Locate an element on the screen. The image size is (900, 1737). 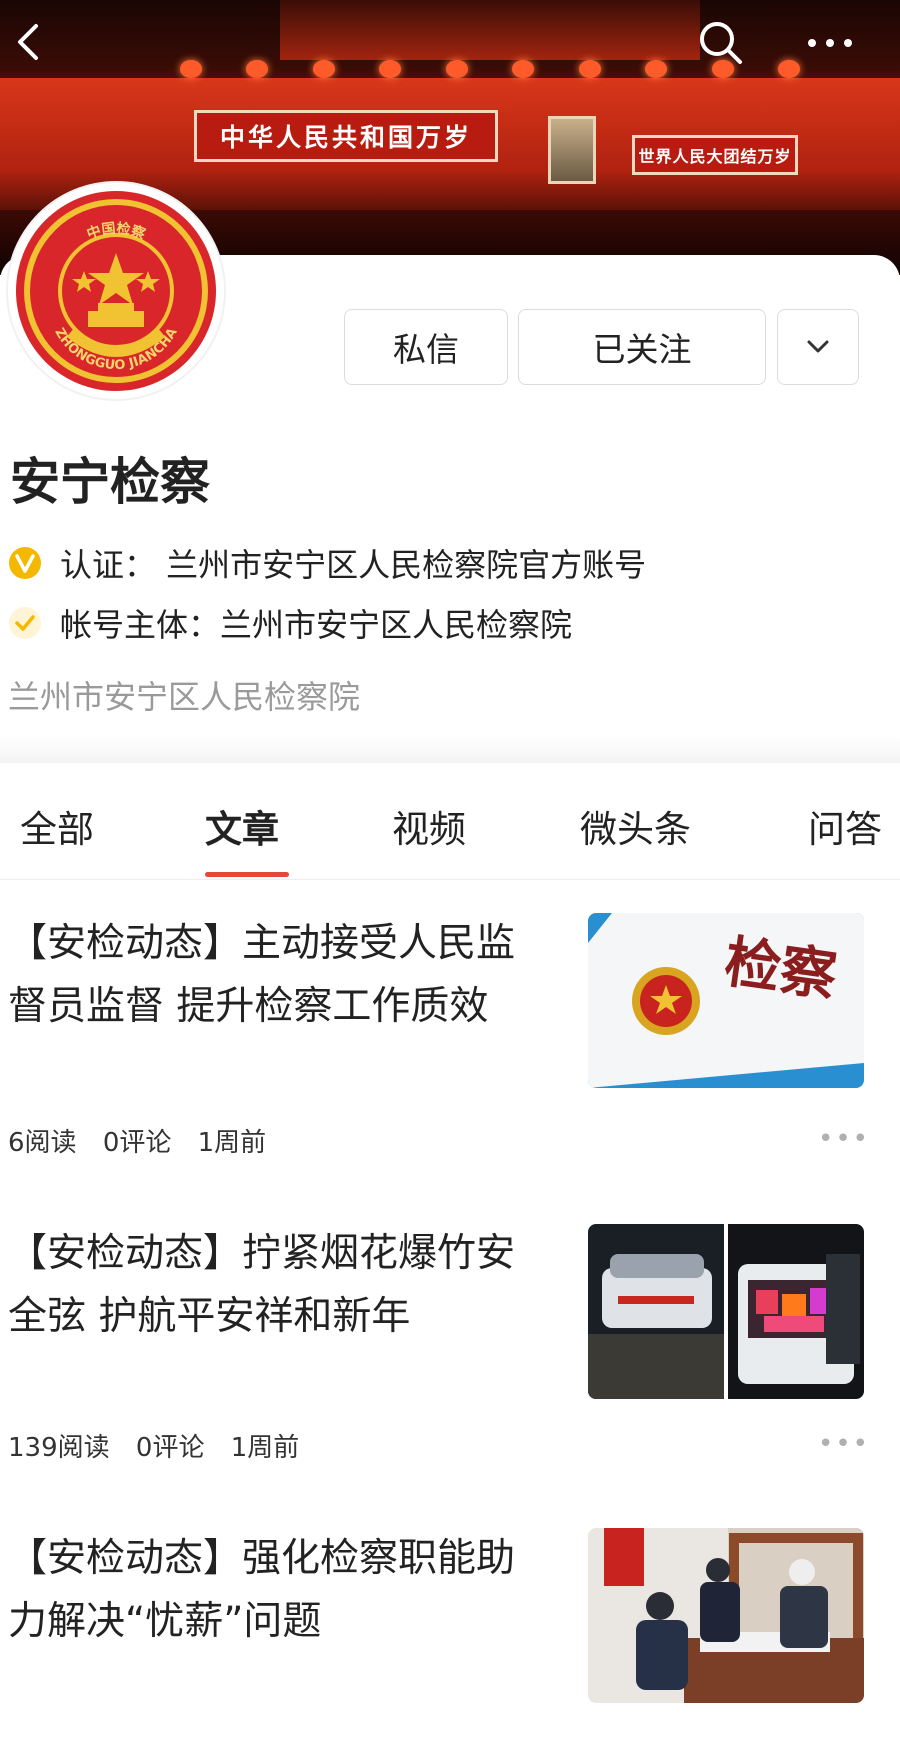
article-meta: 139阅读 0评论 1周前 is located at coordinates (153, 1445).